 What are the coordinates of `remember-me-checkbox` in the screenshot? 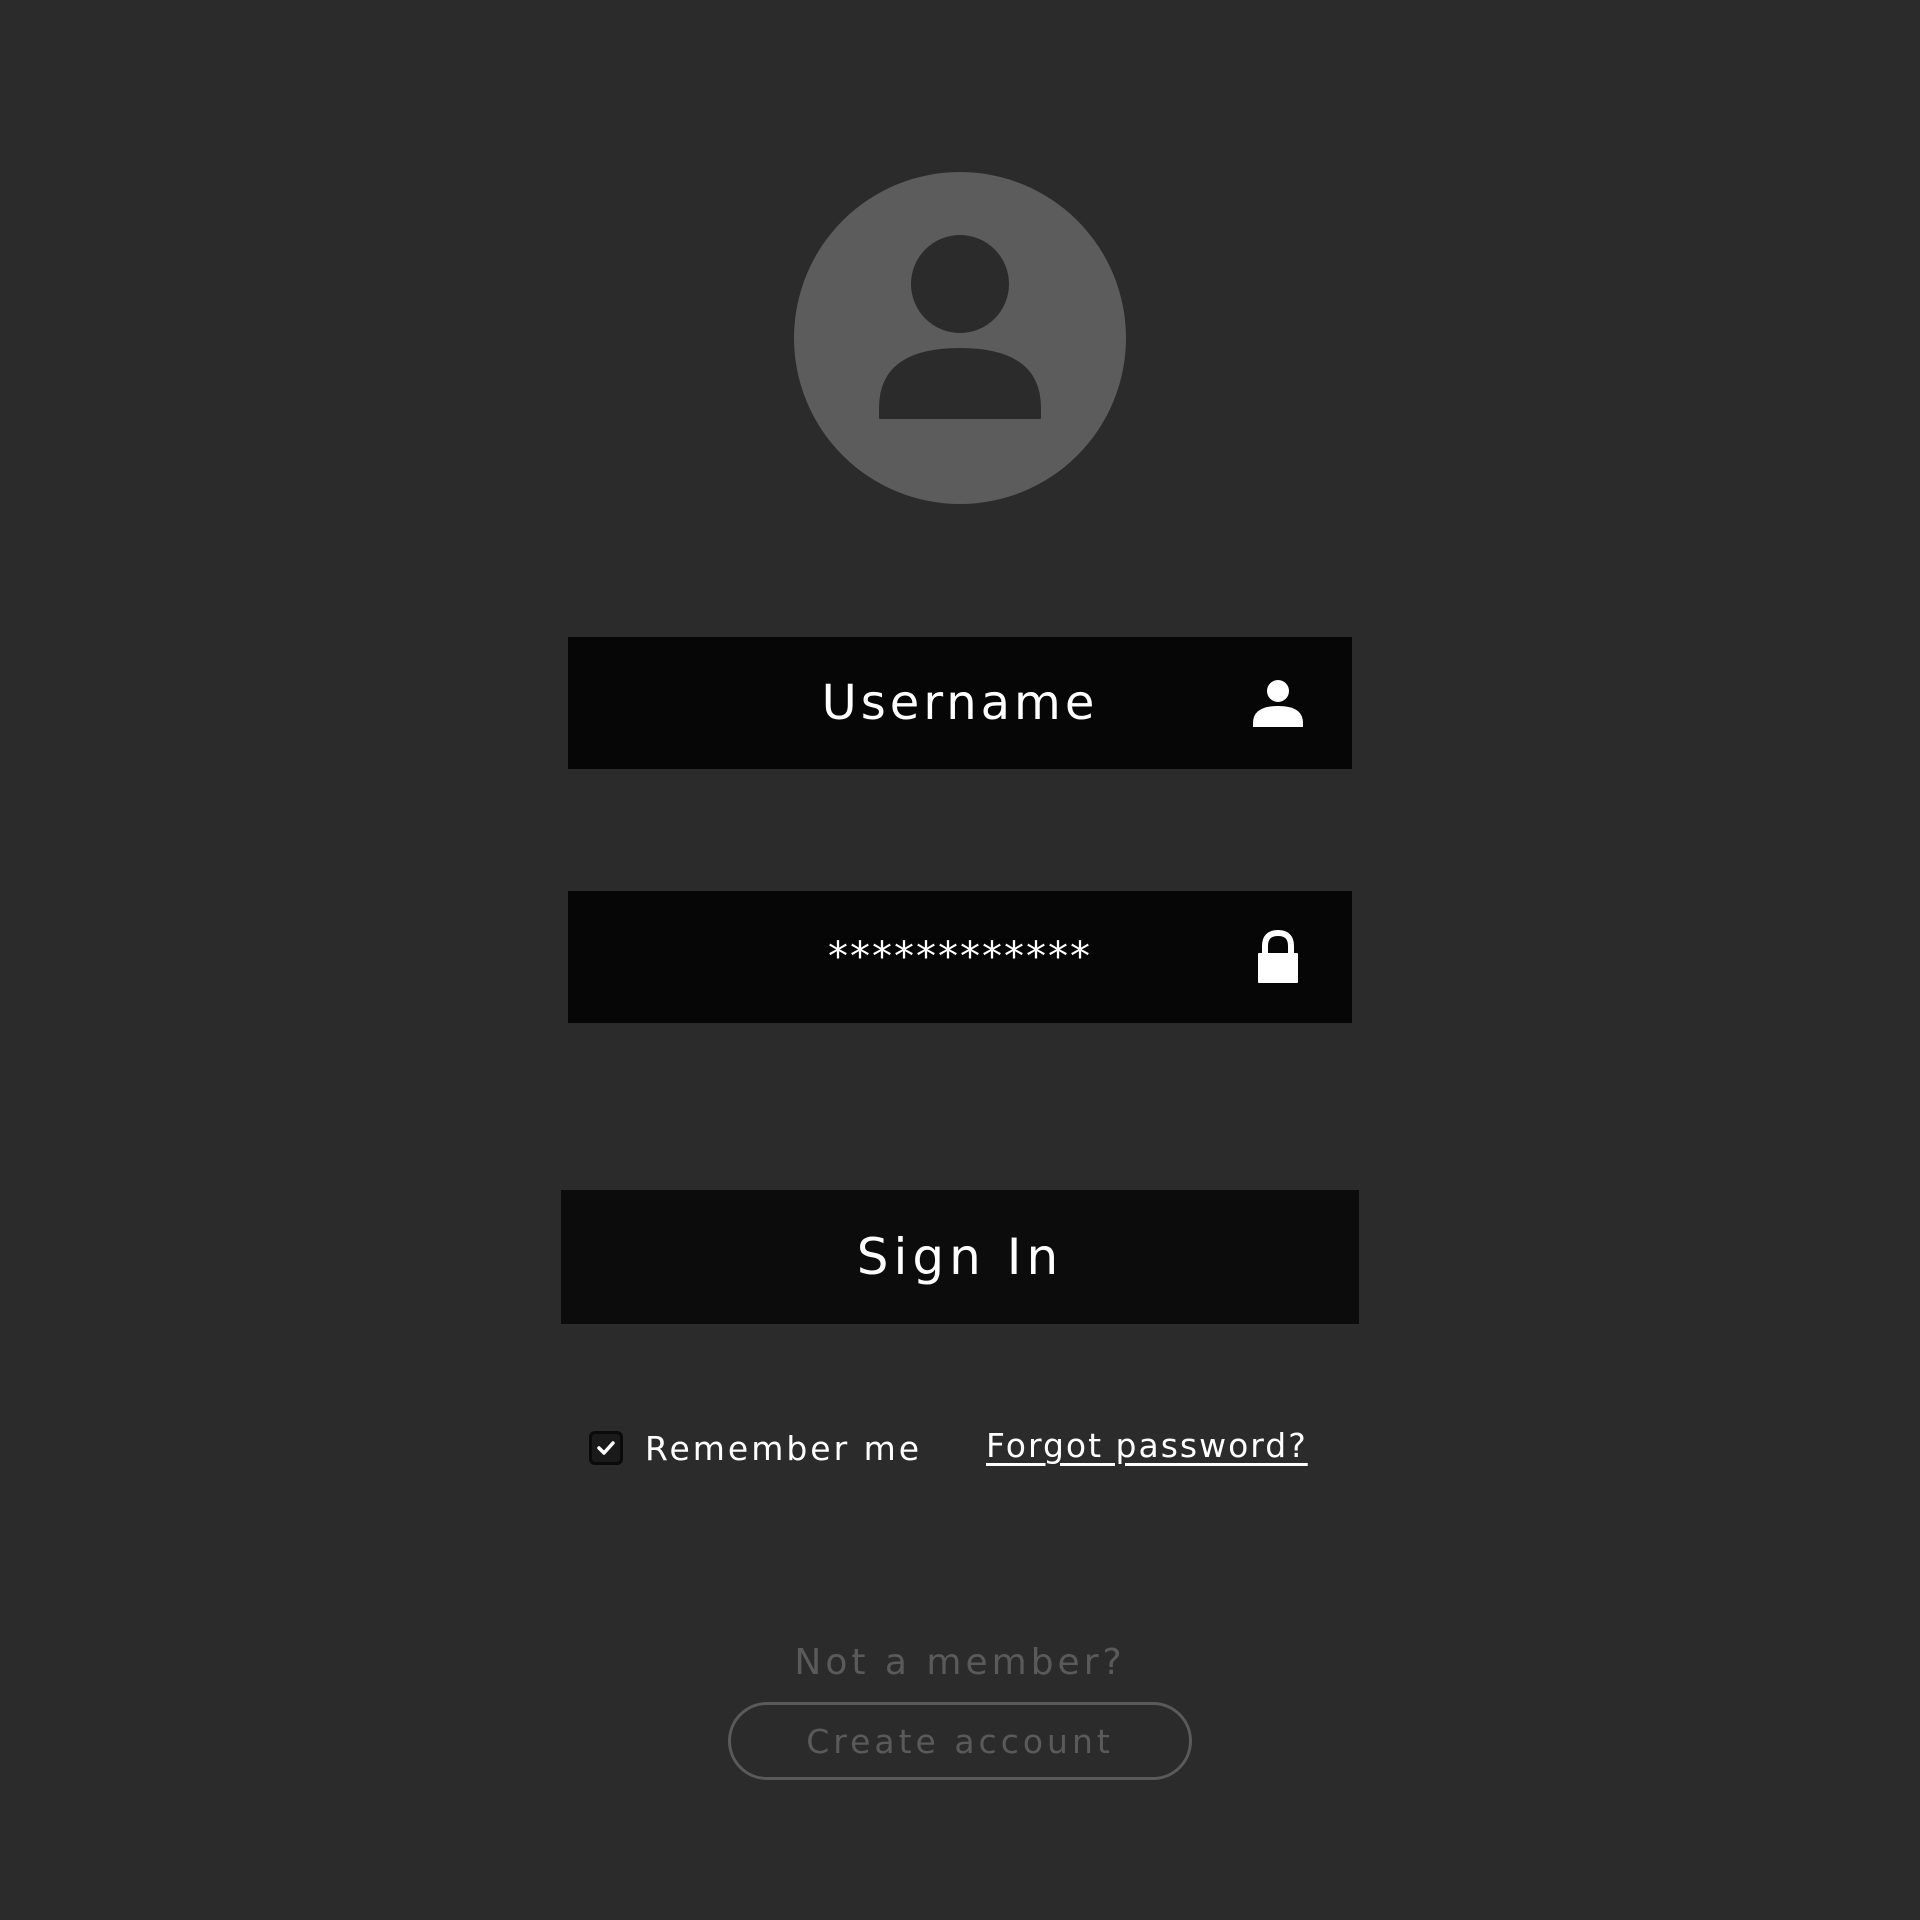 It's located at (606, 1448).